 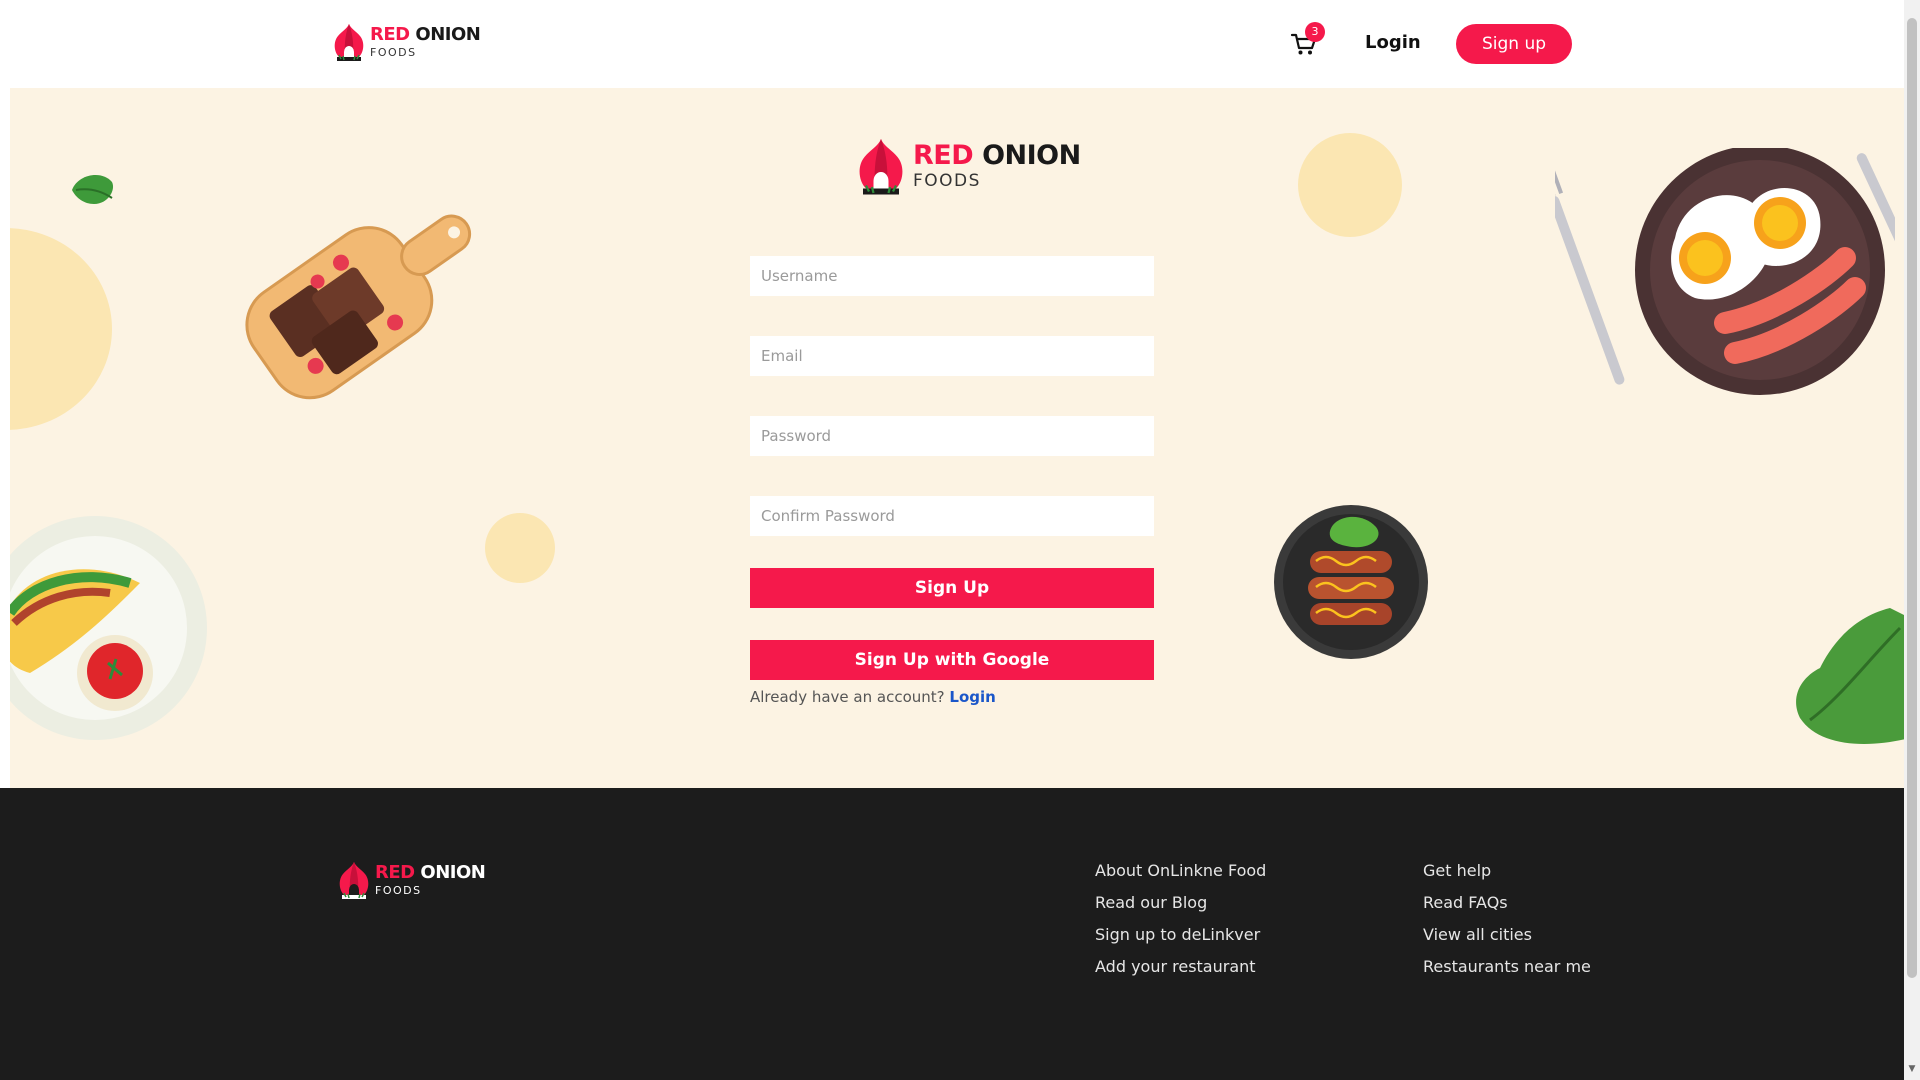 I want to click on header-signup-button: Sign up, so click(x=1514, y=44).